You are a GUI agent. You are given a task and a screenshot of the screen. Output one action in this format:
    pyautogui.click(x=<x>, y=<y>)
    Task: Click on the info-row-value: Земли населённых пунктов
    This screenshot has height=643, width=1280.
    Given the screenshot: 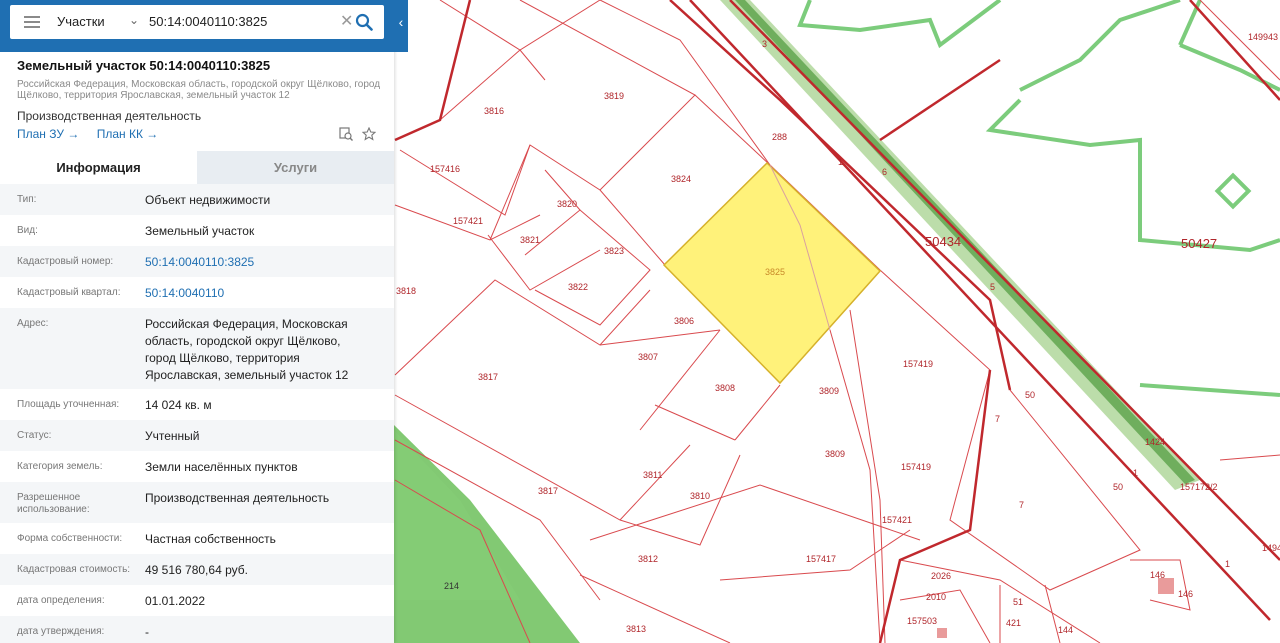 What is the action you would take?
    pyautogui.click(x=221, y=467)
    